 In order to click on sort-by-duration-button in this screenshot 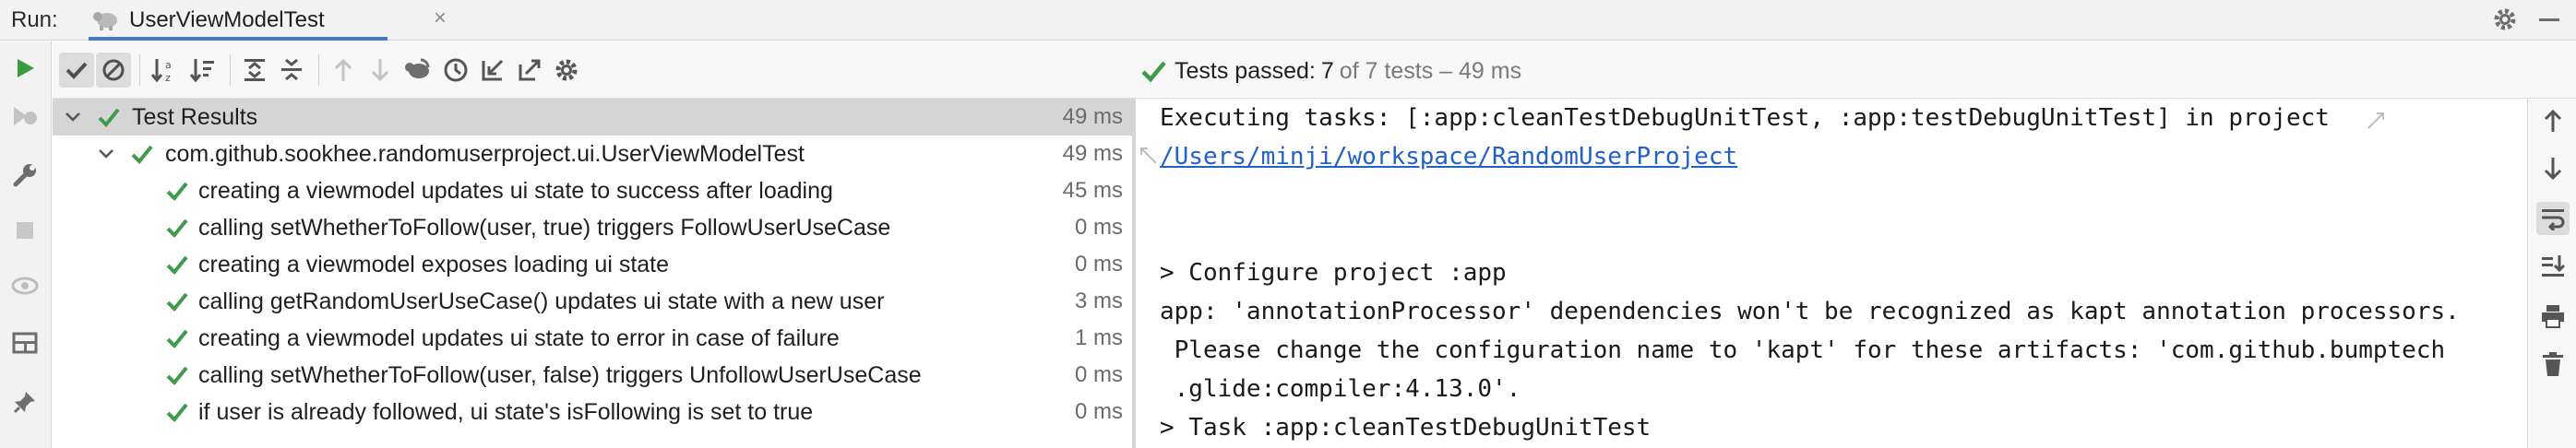, I will do `click(203, 71)`.